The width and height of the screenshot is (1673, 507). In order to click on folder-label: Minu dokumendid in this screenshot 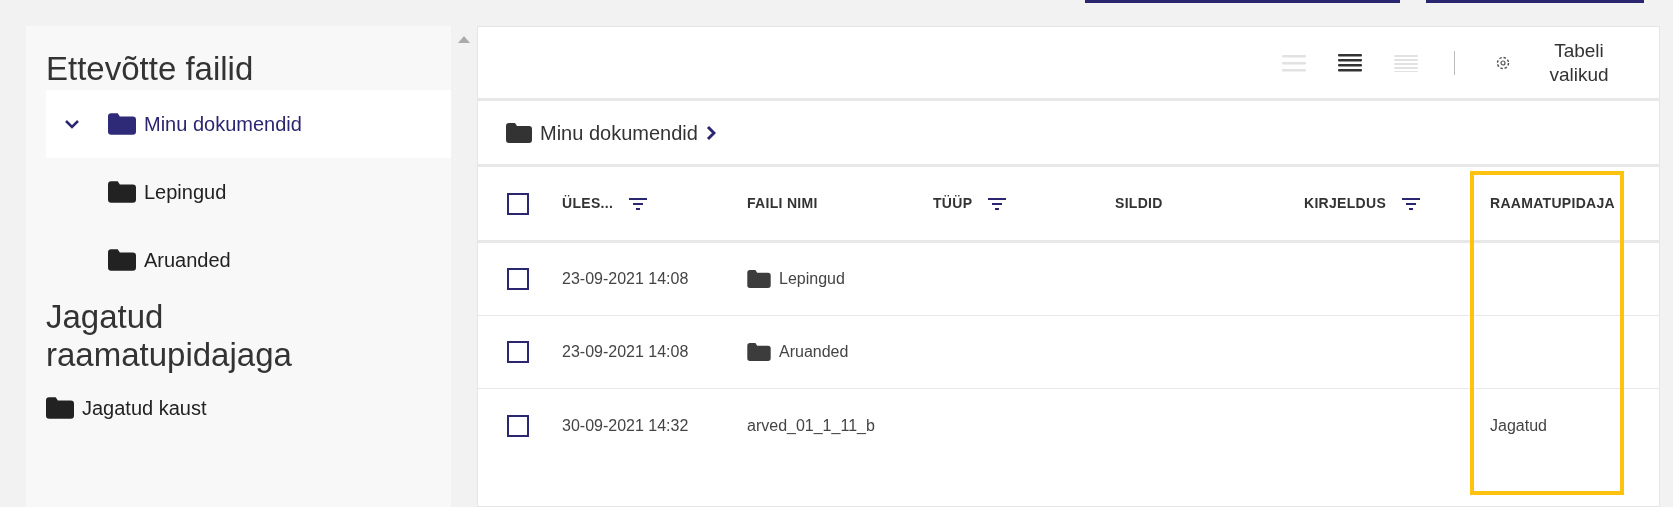, I will do `click(223, 124)`.